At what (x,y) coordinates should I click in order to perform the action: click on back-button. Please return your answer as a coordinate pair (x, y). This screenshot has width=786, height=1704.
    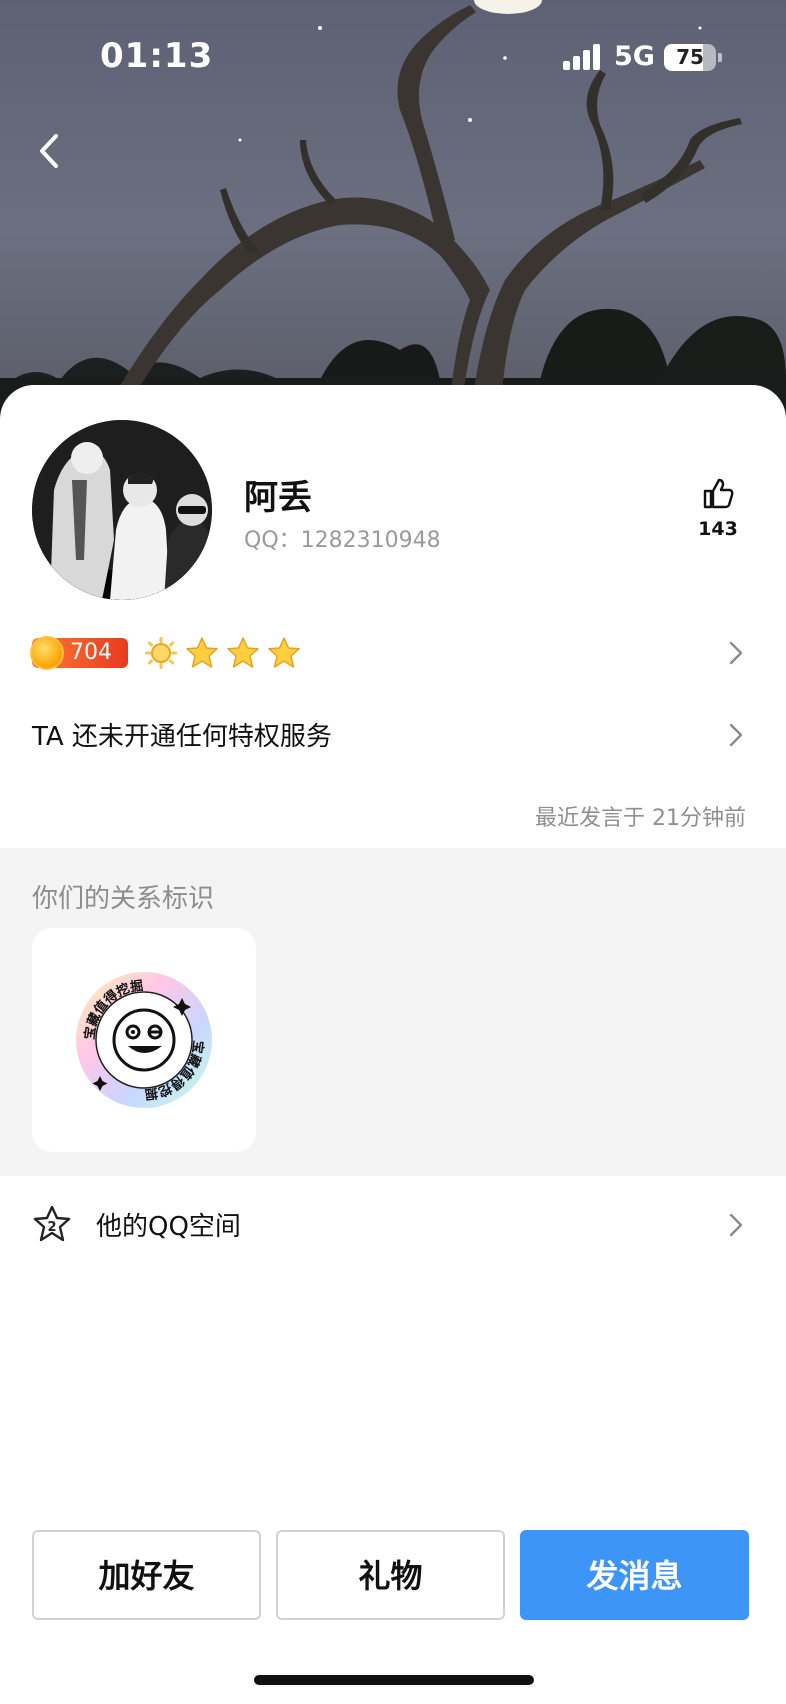
    Looking at the image, I should click on (50, 151).